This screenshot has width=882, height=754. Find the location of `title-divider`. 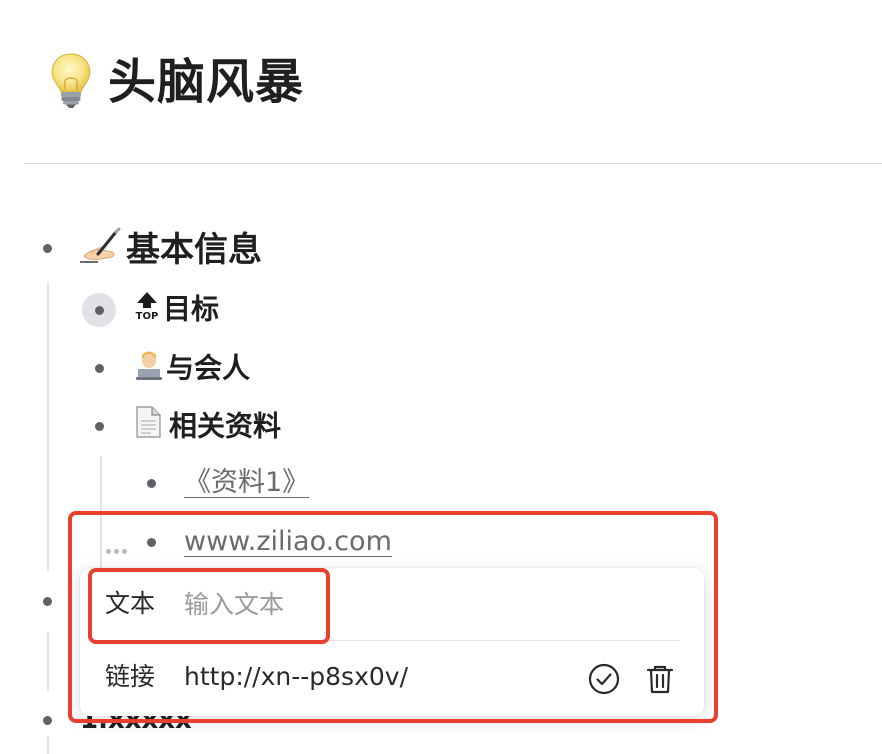

title-divider is located at coordinates (453, 163).